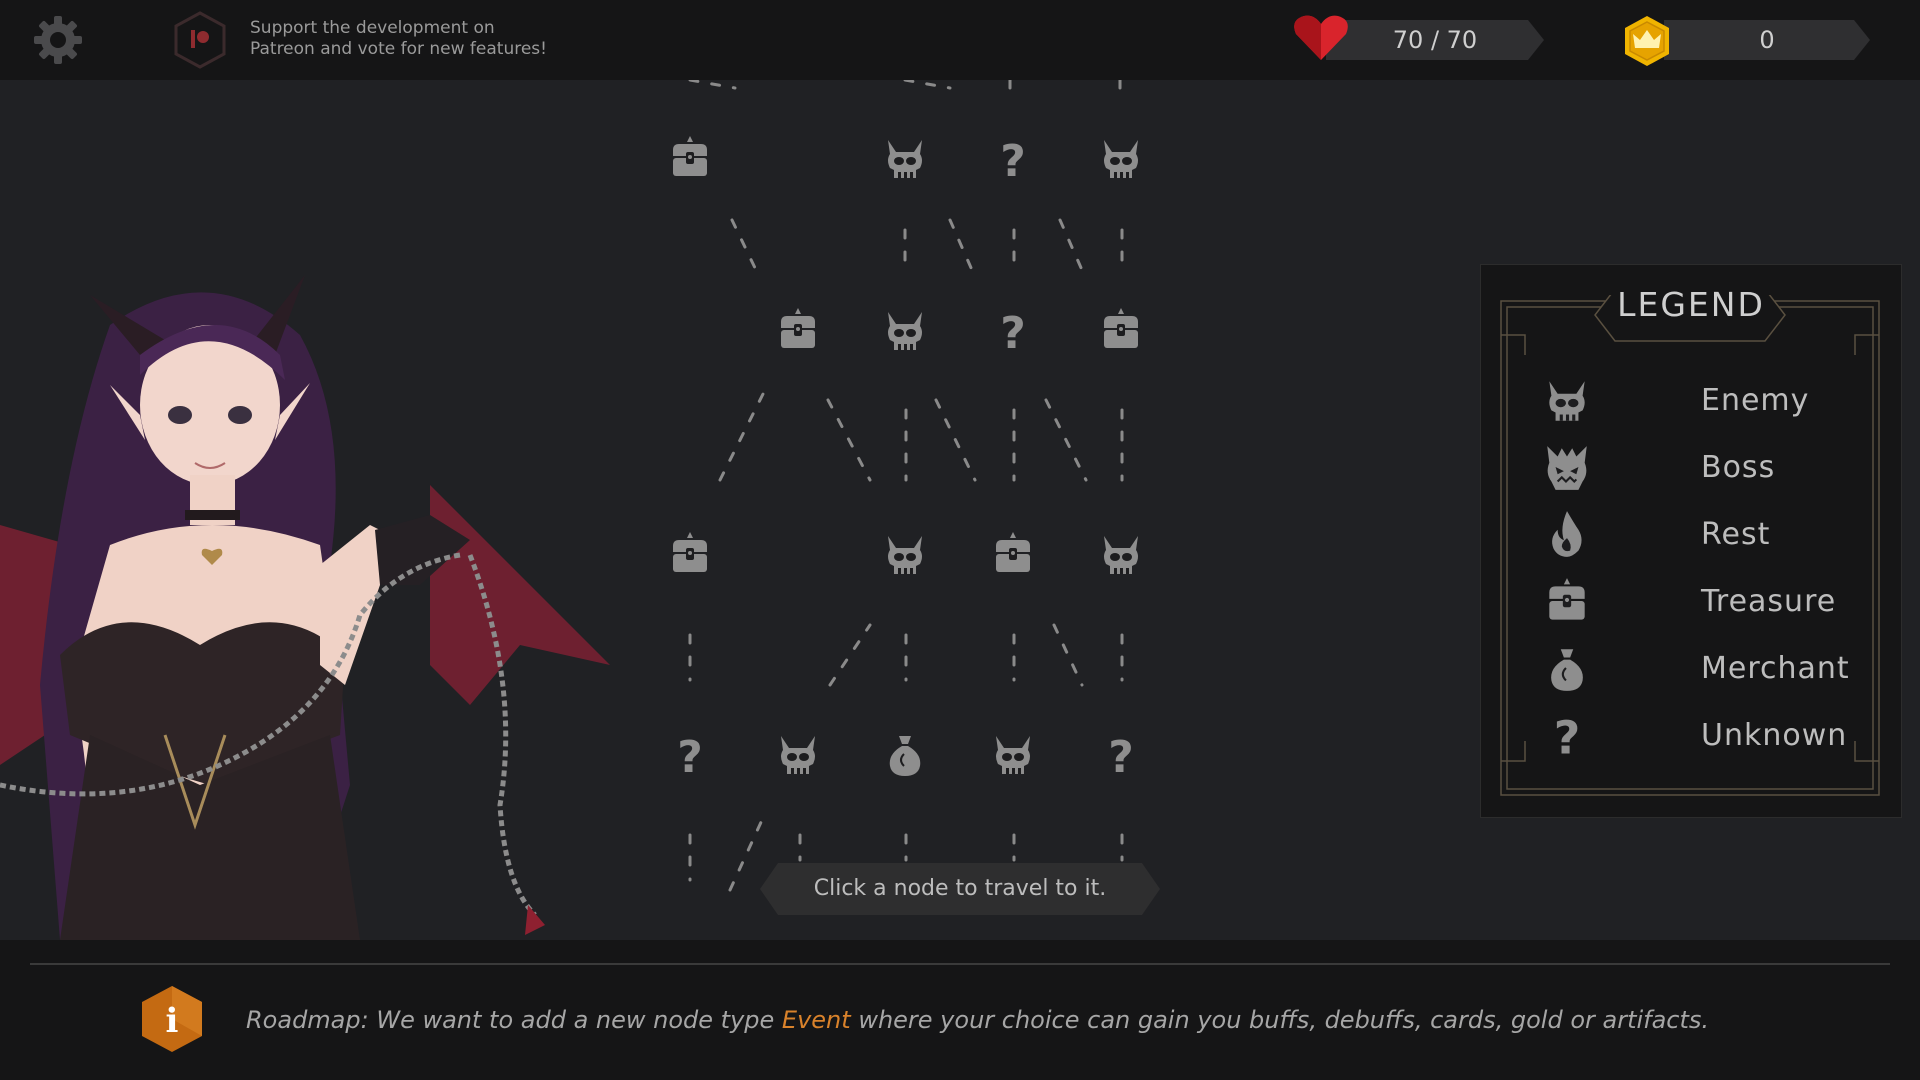 Image resolution: width=1920 pixels, height=1080 pixels. I want to click on legend-item-enemy: Enemy, so click(1706, 401).